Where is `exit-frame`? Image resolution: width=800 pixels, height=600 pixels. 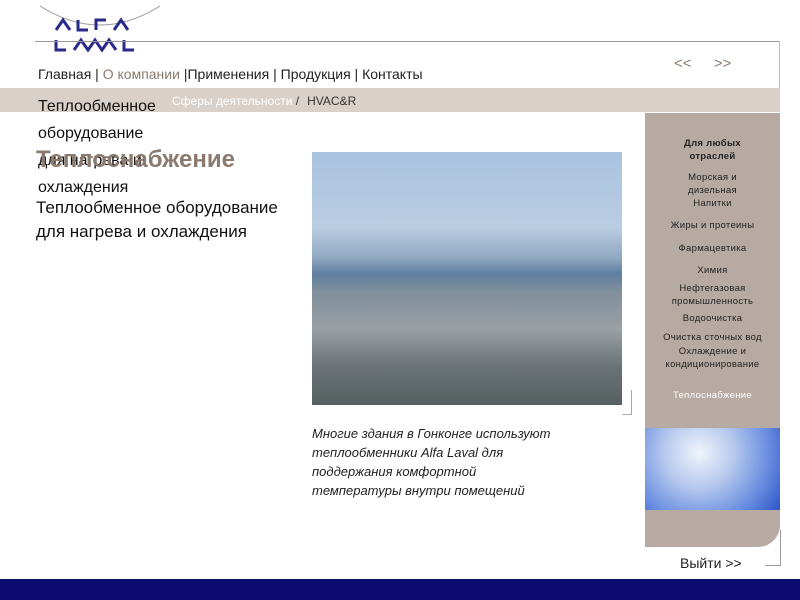
exit-frame is located at coordinates (773, 548).